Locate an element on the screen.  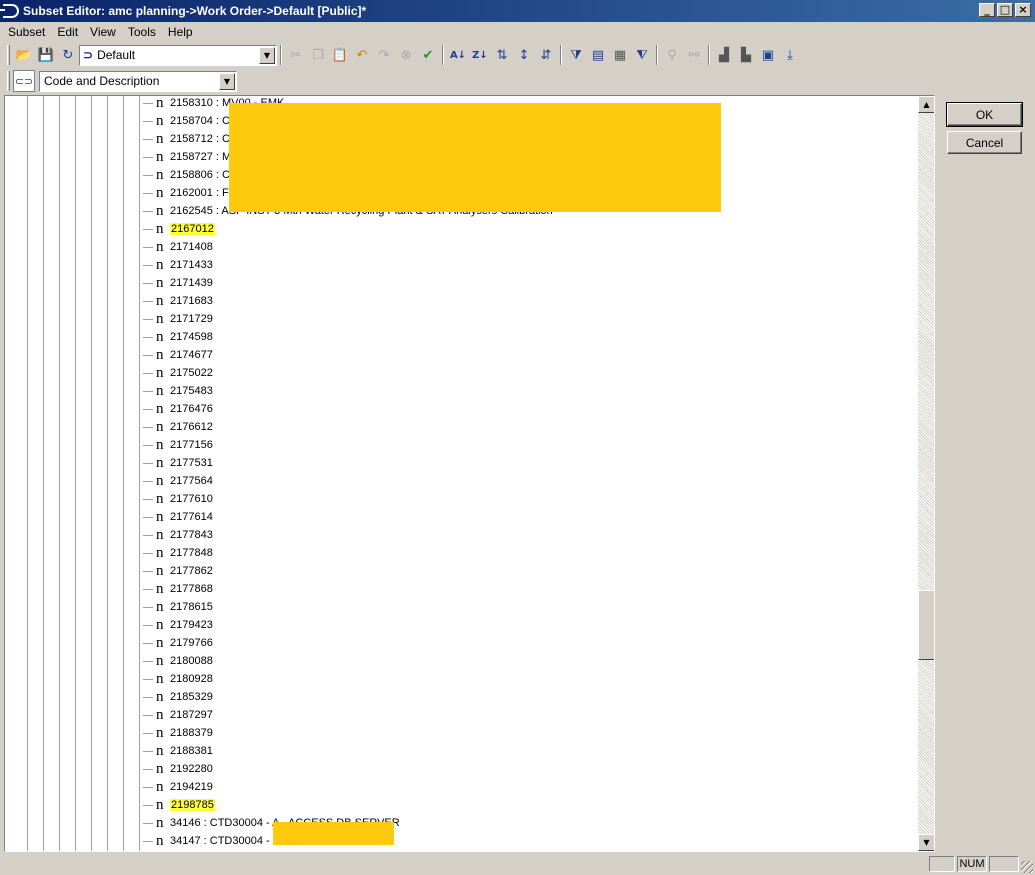
tree-item: n 2175022 is located at coordinates (178, 373).